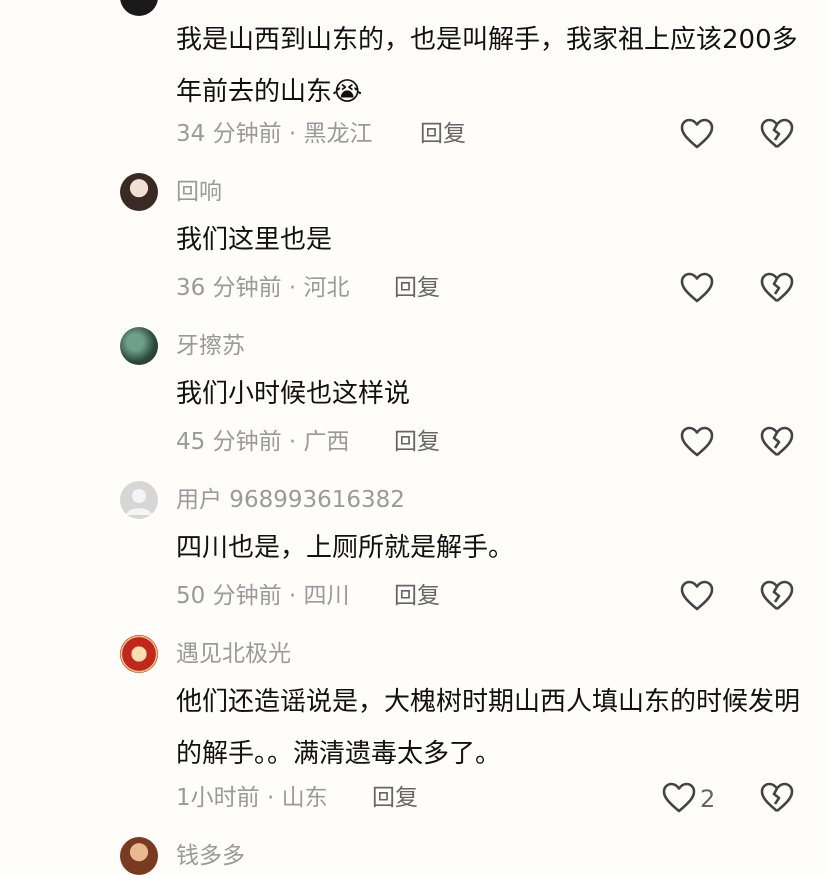 The width and height of the screenshot is (827, 875). Describe the element at coordinates (293, 394) in the screenshot. I see `comment-text: 我们小时候也这样说` at that location.